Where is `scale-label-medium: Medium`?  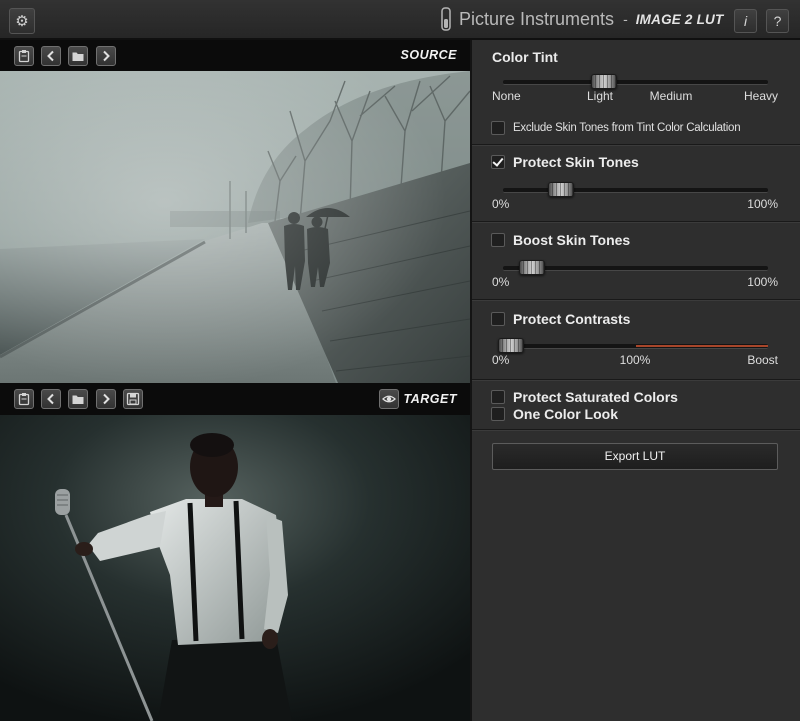 scale-label-medium: Medium is located at coordinates (671, 96).